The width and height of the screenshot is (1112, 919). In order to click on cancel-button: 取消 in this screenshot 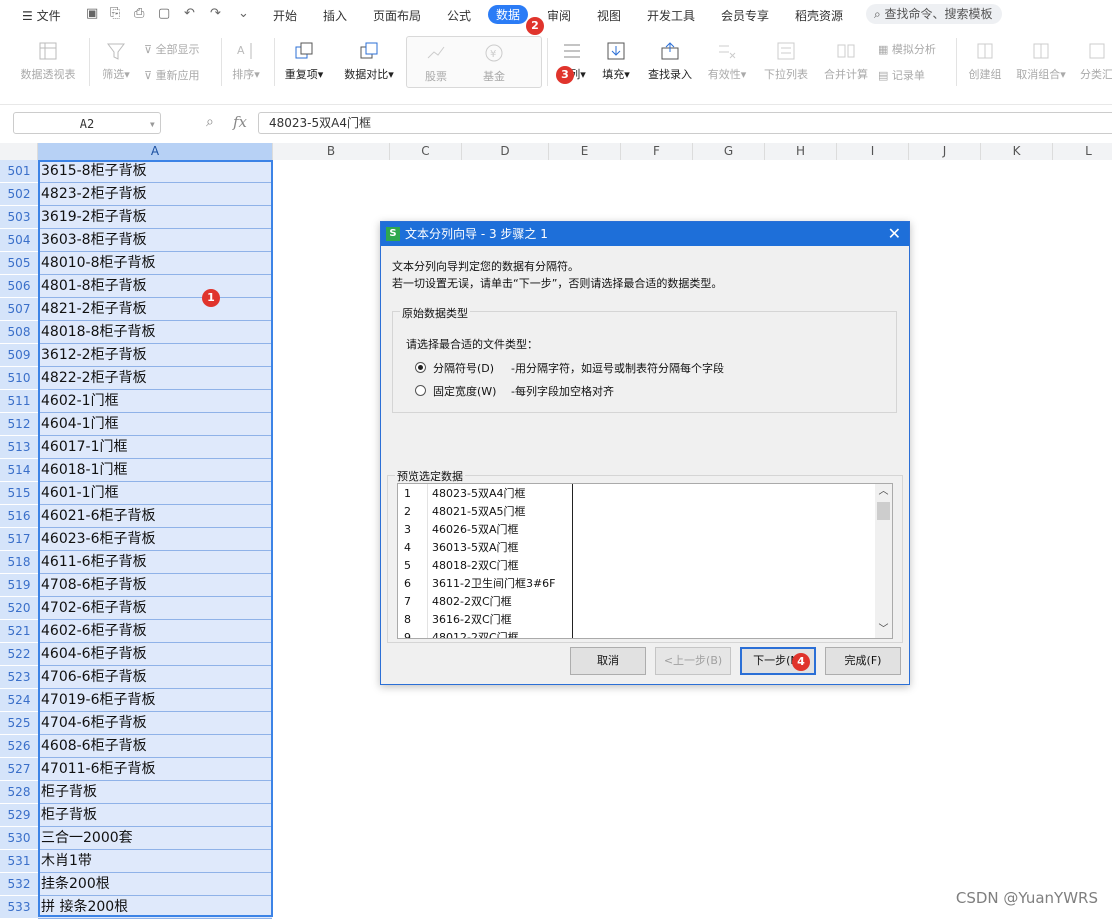, I will do `click(608, 661)`.